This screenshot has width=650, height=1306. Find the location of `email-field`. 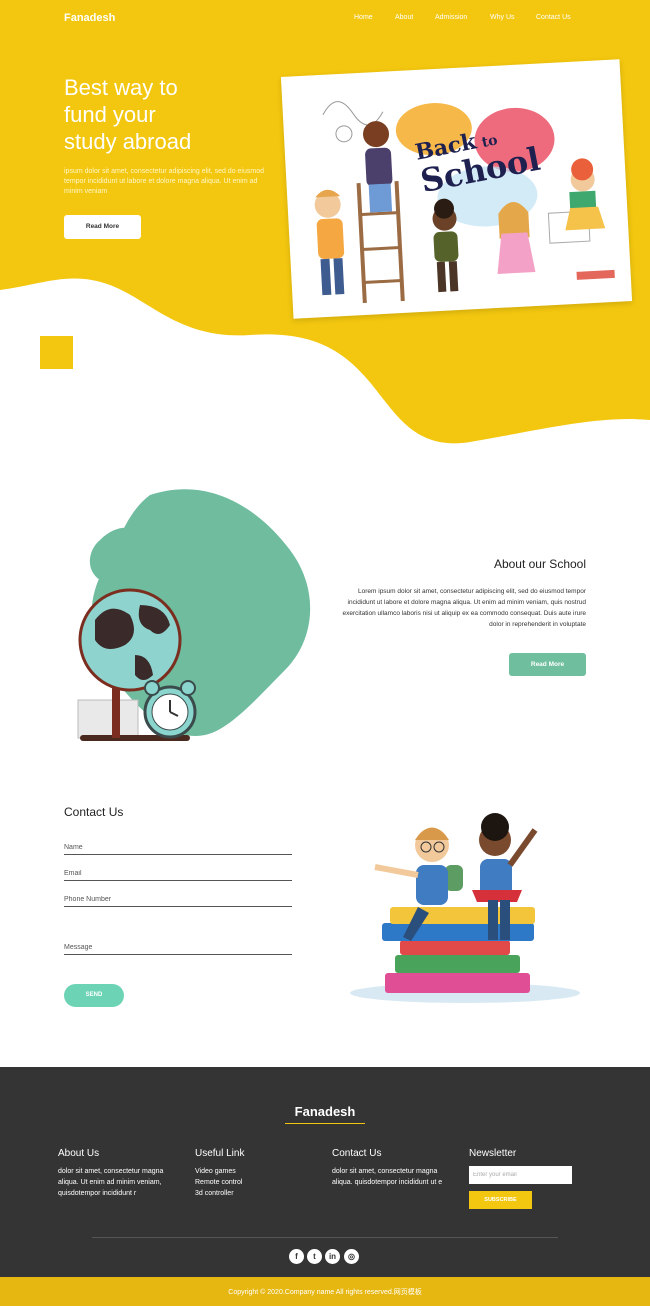

email-field is located at coordinates (178, 874).